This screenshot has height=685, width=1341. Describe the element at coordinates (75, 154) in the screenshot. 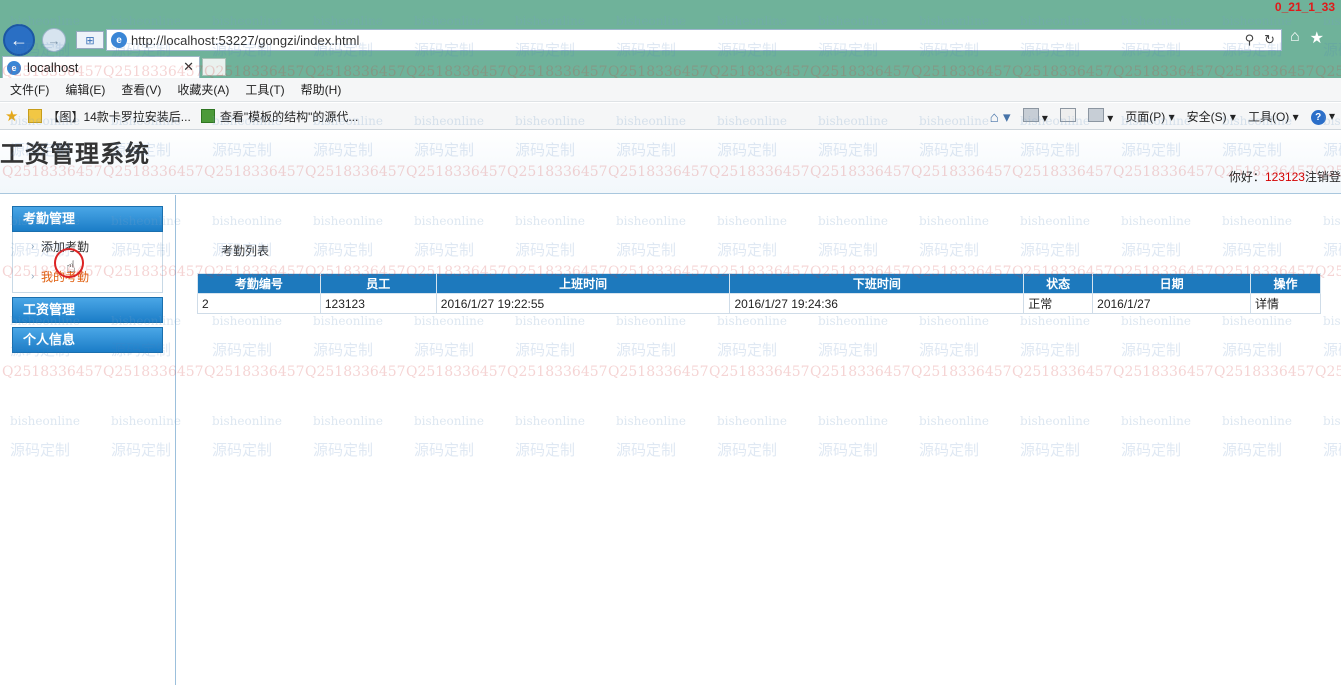

I see `page-title: 工资管理系统` at that location.